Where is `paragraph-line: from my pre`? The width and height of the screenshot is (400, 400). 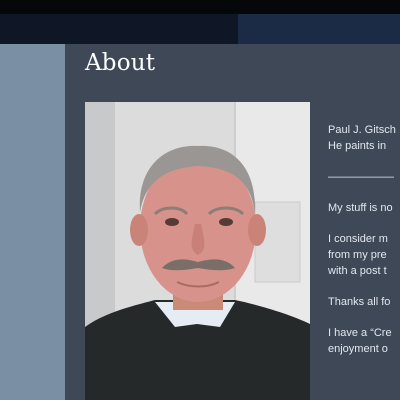 paragraph-line: from my pre is located at coordinates (357, 255).